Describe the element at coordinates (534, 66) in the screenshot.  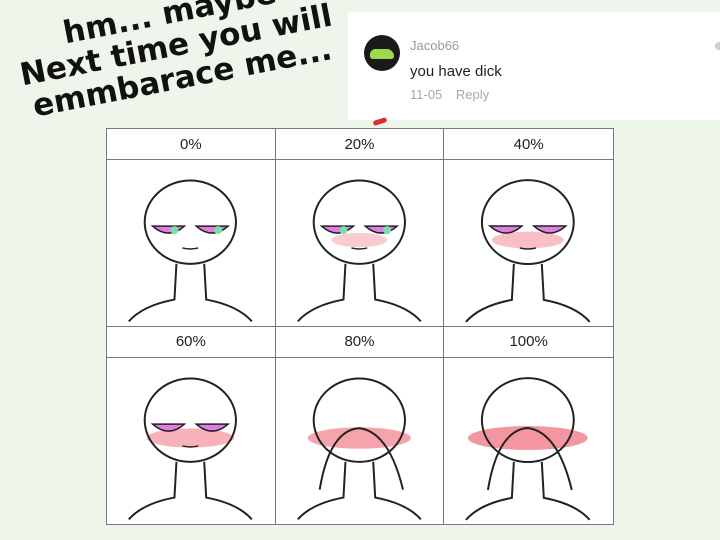
I see `comment-card: Jacob66 you have dick 11-05 Reply` at that location.